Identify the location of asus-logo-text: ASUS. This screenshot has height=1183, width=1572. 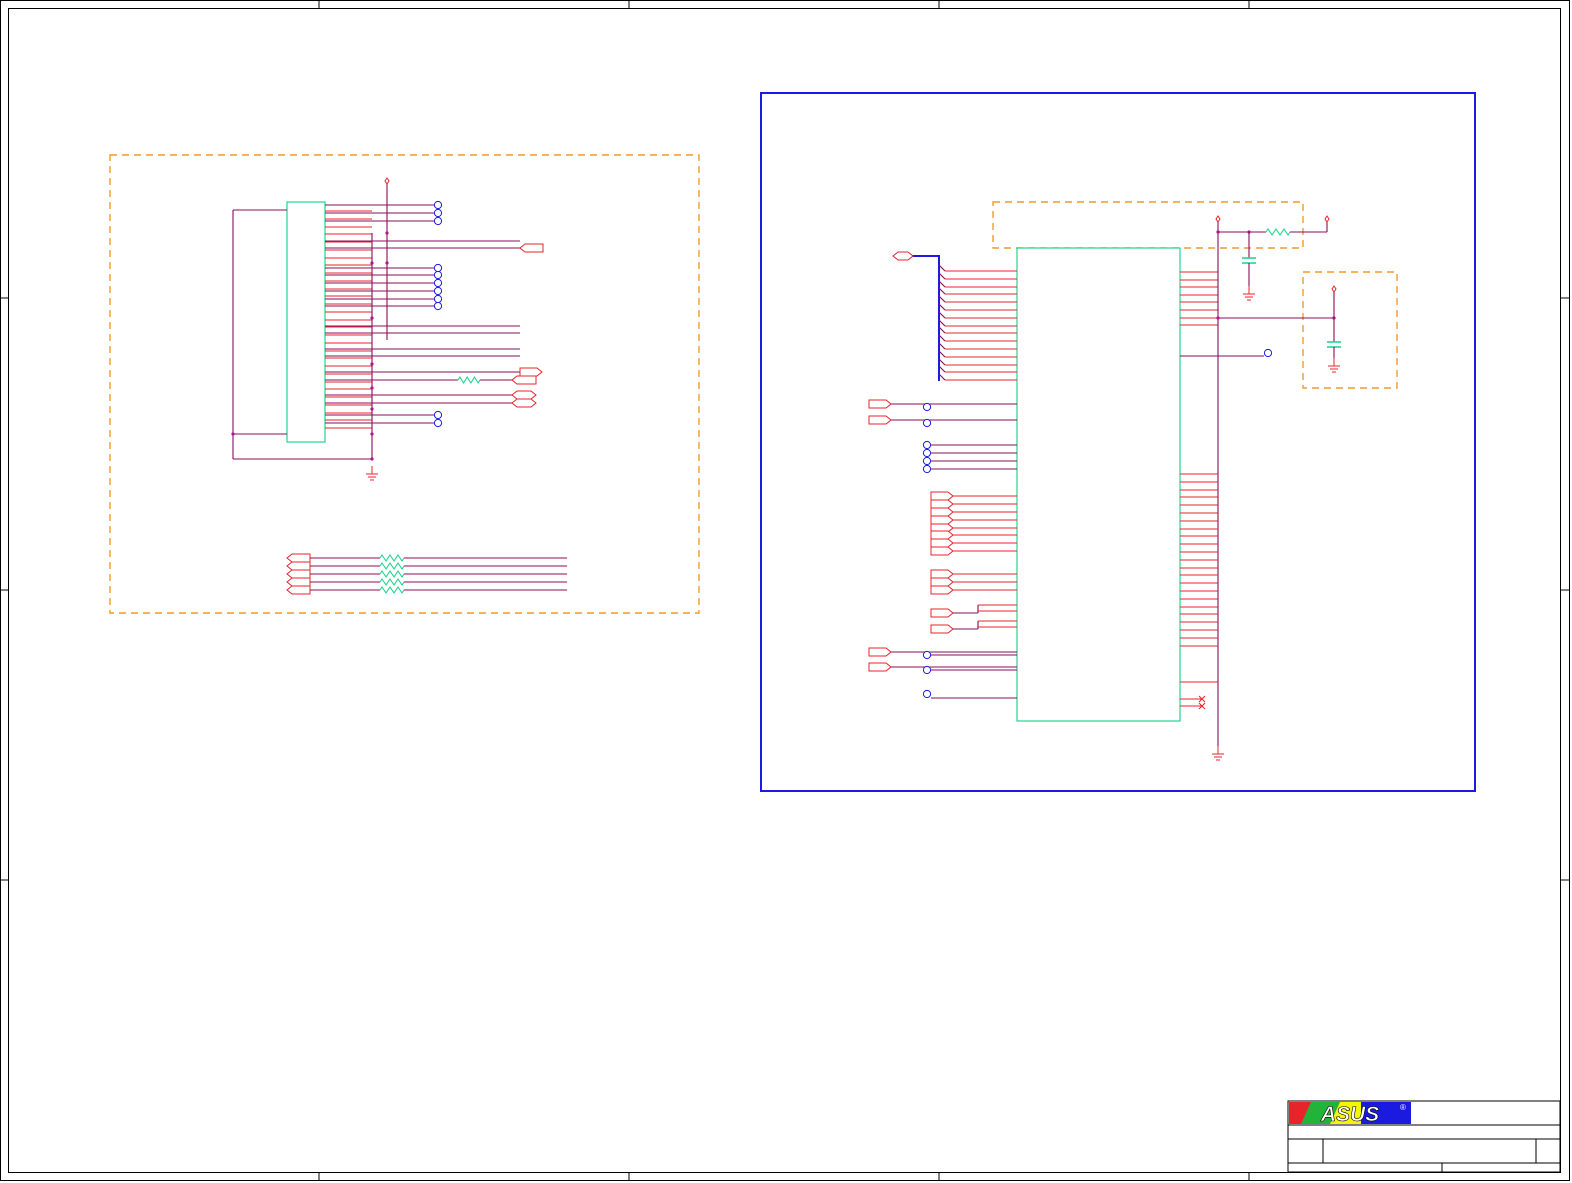
(1349, 1114).